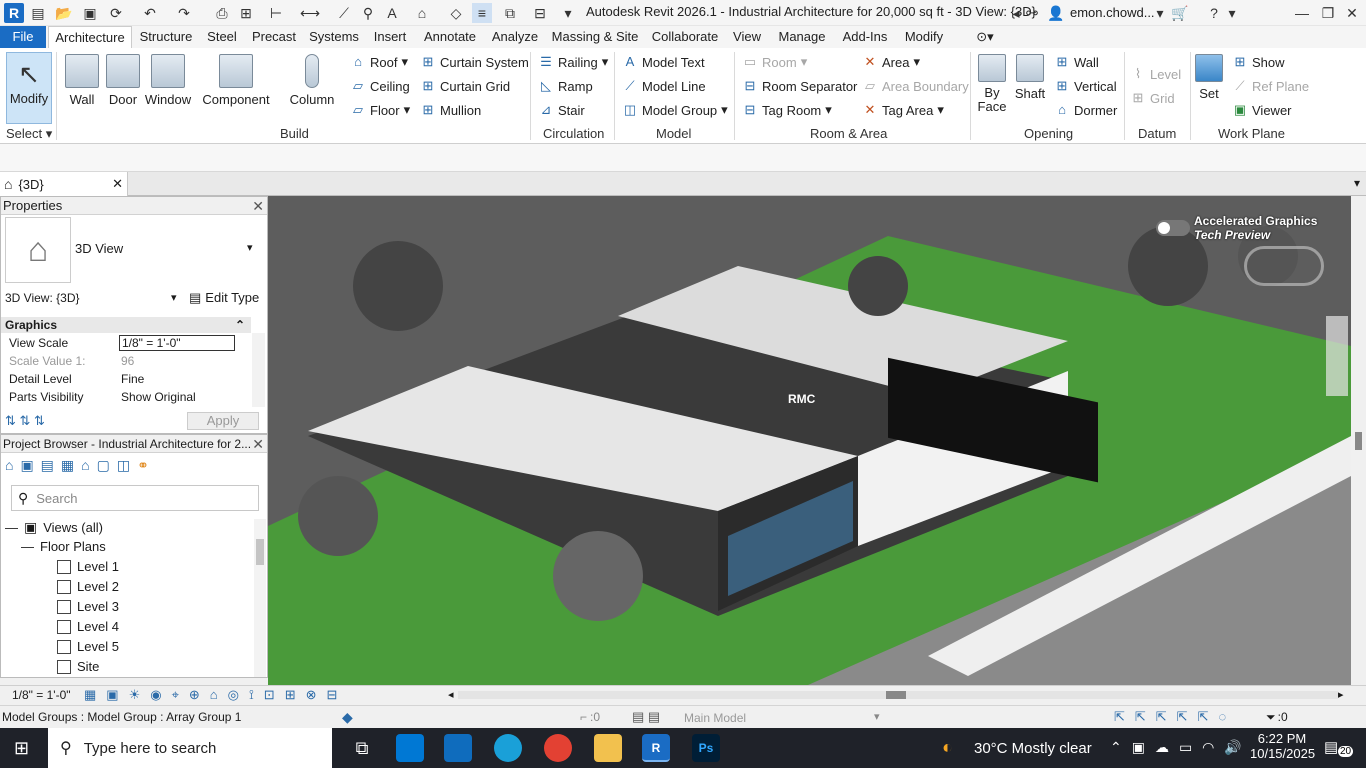 The width and height of the screenshot is (1366, 768). Describe the element at coordinates (898, 695) in the screenshot. I see `viewport-horizontal-scrollbar` at that location.